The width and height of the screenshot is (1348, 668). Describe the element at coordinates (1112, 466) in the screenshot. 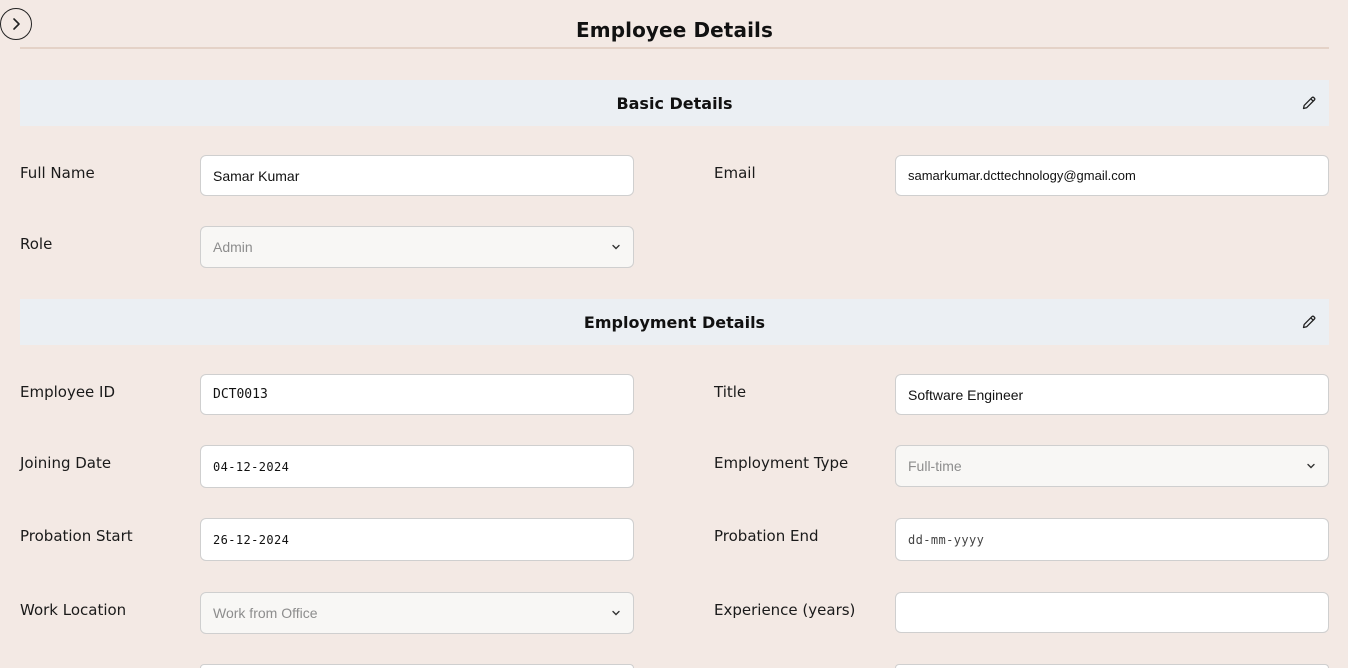

I see `employment-type-select: Full-time` at that location.